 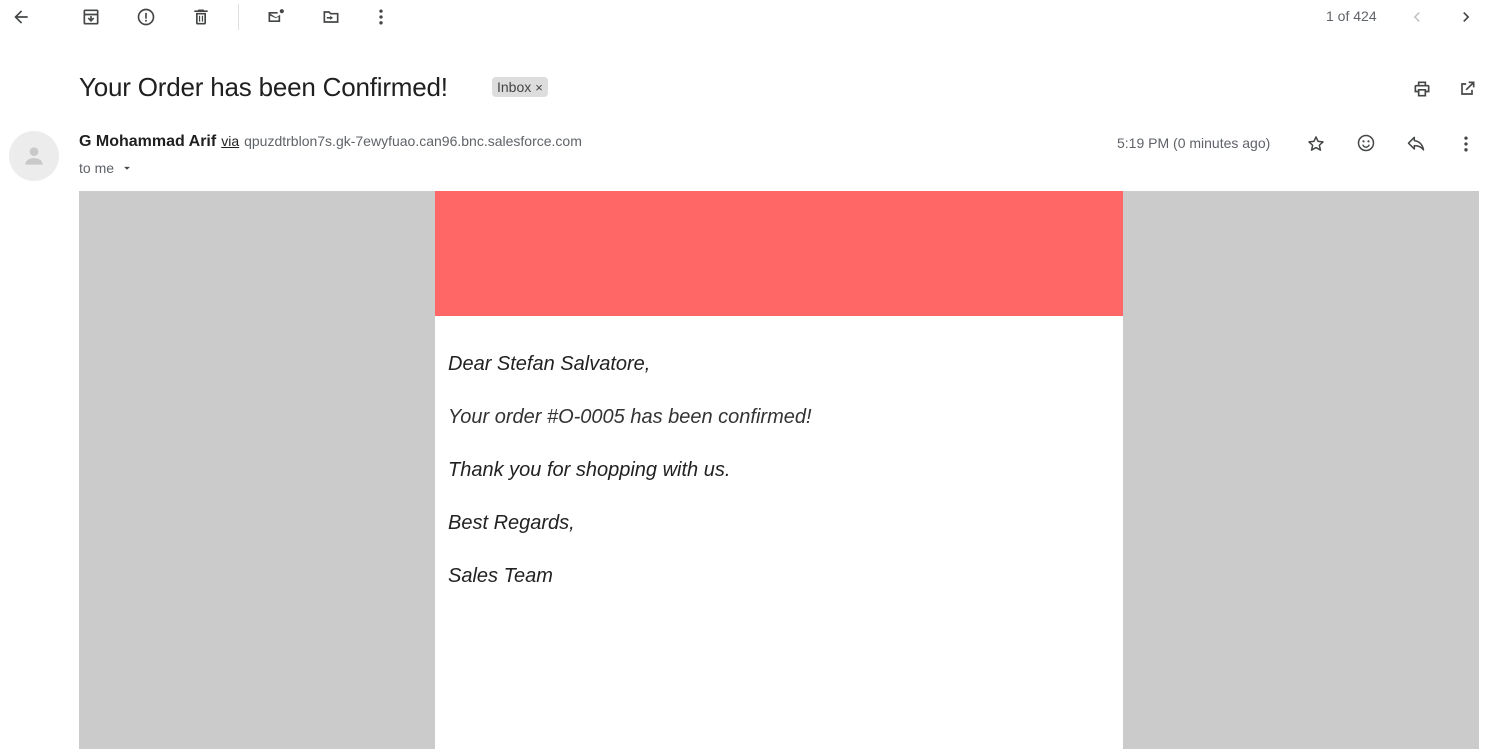 What do you see at coordinates (230, 141) in the screenshot?
I see `via-link: via` at bounding box center [230, 141].